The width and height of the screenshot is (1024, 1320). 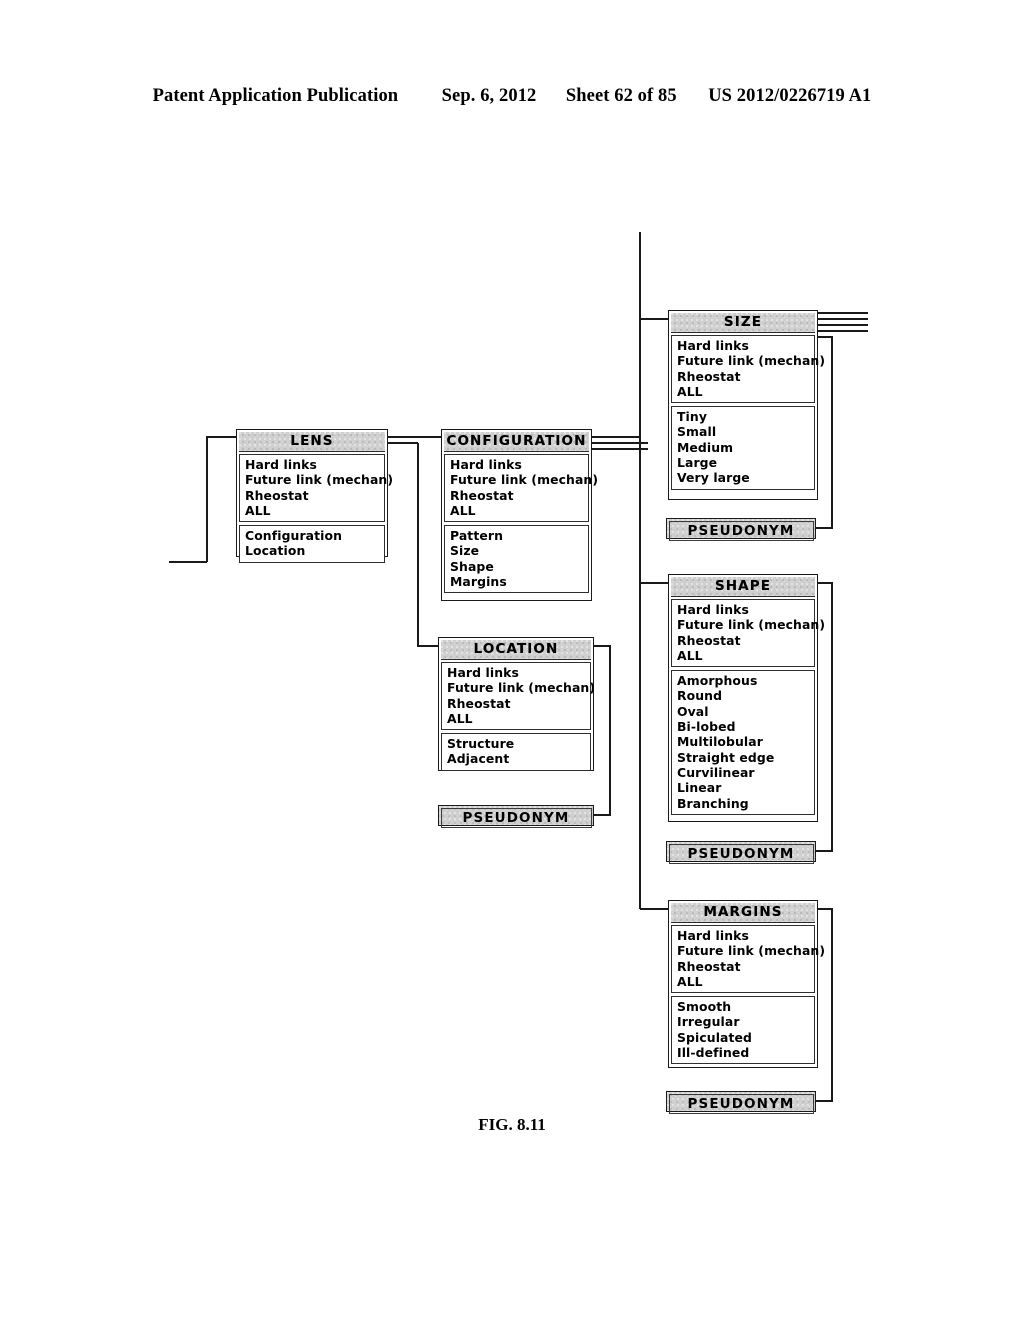 I want to click on list-item: Size, so click(x=465, y=551).